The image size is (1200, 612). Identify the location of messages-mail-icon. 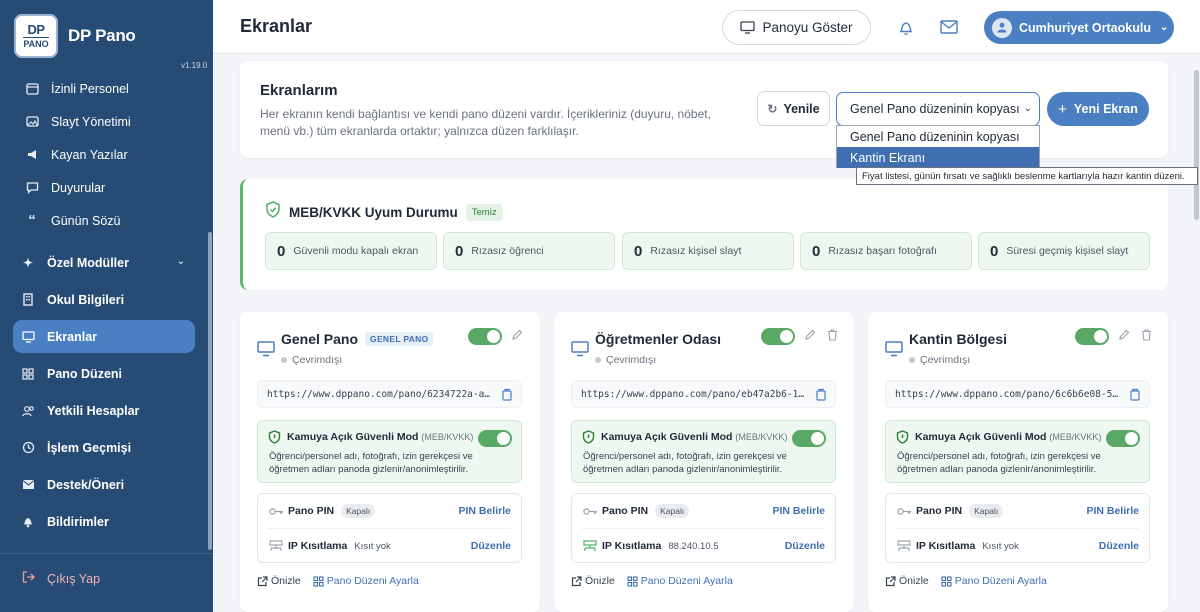
(949, 27).